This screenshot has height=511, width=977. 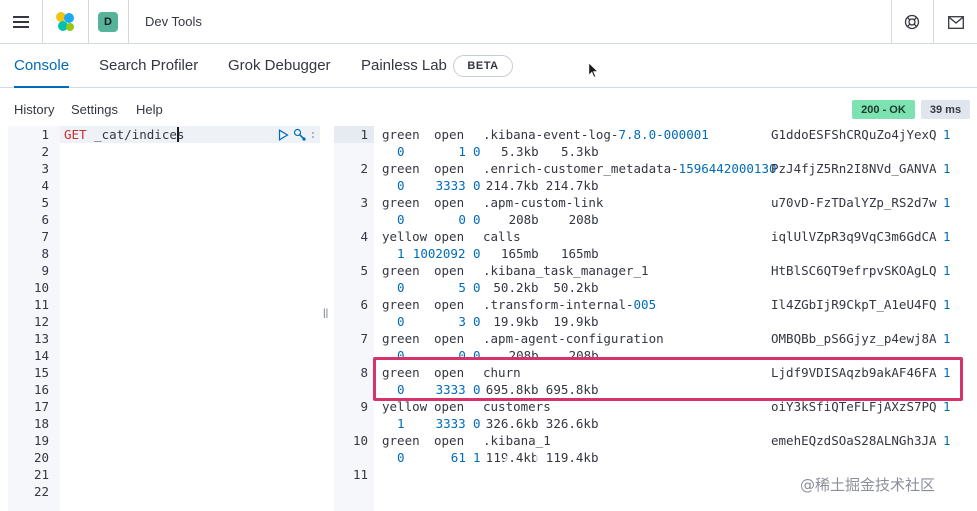 What do you see at coordinates (543, 202) in the screenshot?
I see `index-name: .apm-custom-link` at bounding box center [543, 202].